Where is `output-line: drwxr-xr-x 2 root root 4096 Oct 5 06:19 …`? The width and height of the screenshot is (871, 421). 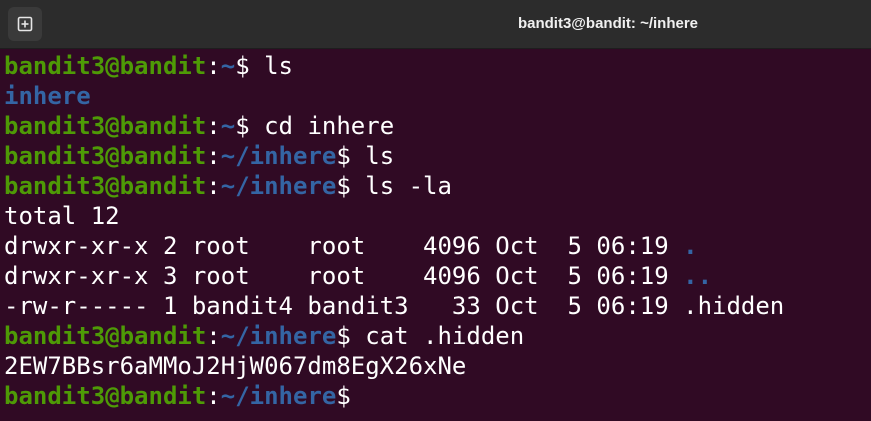
output-line: drwxr-xr-x 2 root root 4096 Oct 5 06:19 … is located at coordinates (437, 246).